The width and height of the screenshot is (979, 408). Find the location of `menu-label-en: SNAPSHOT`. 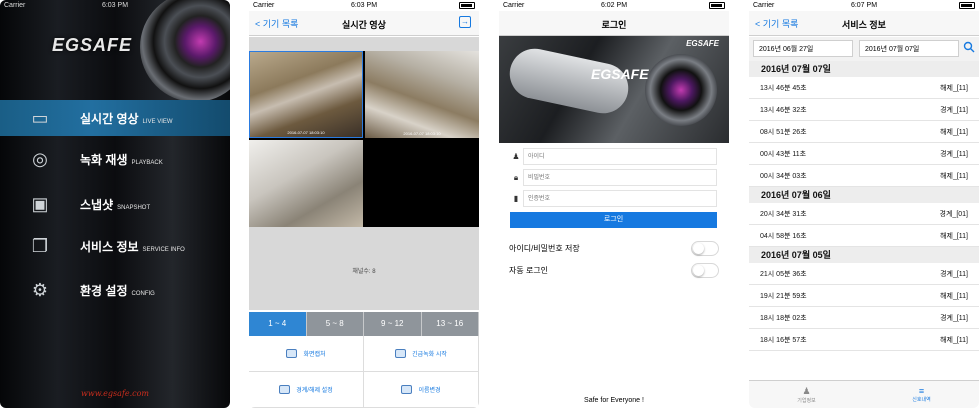

menu-label-en: SNAPSHOT is located at coordinates (134, 207).